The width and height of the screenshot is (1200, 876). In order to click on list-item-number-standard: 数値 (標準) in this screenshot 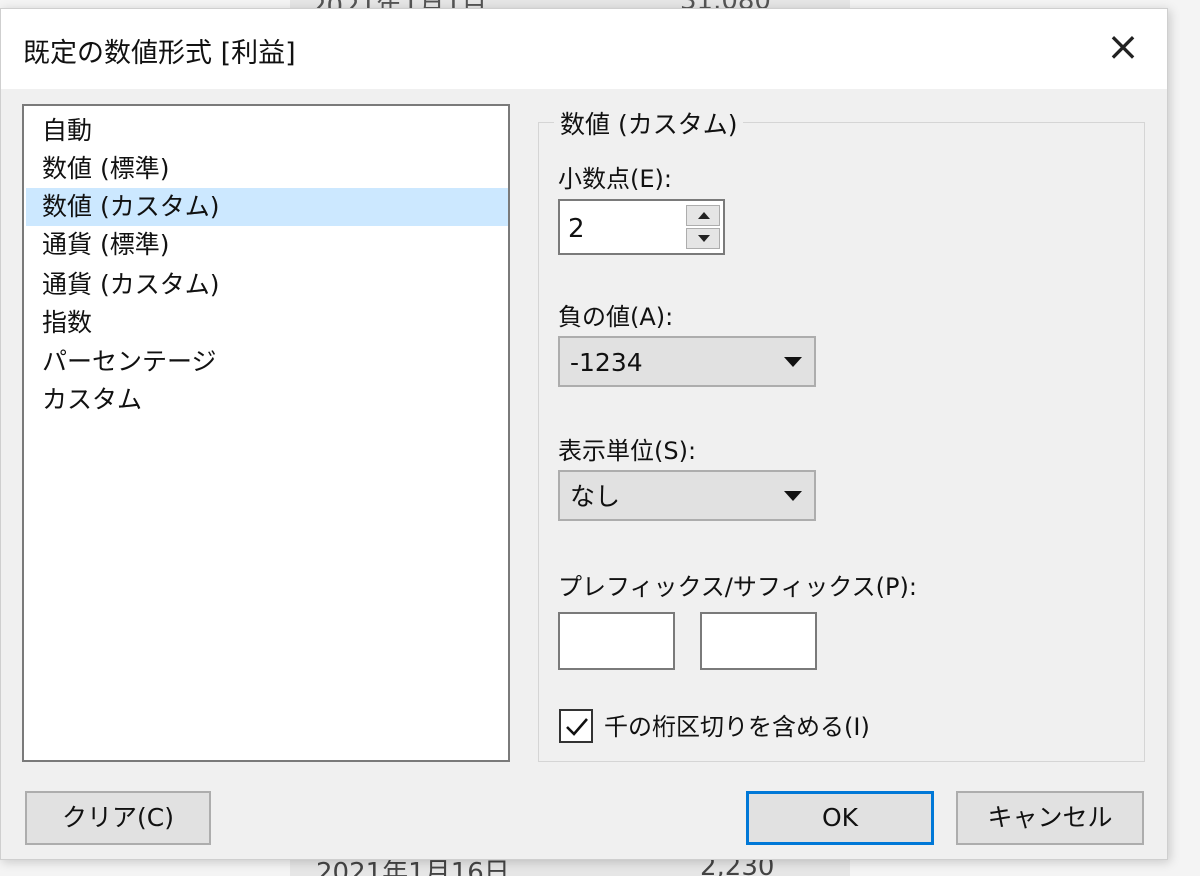, I will do `click(267, 169)`.